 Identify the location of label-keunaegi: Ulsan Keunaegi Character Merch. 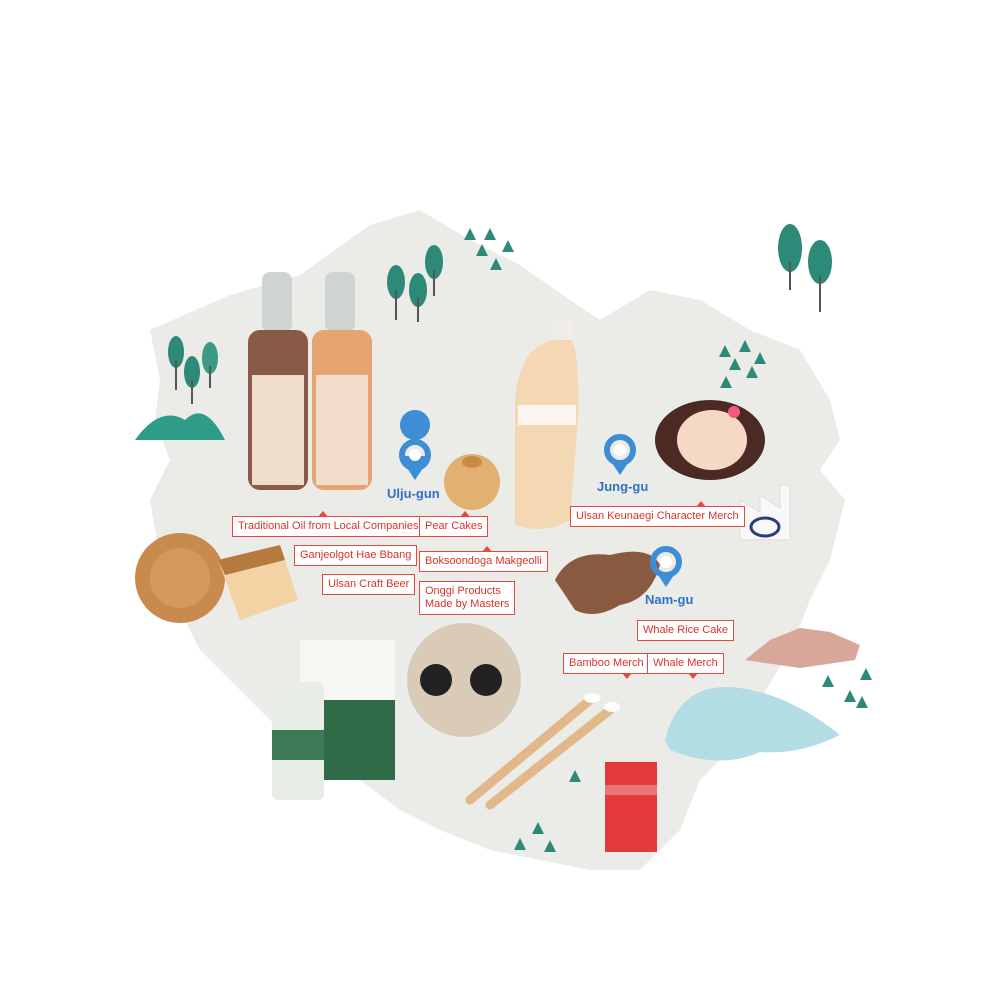
(657, 514).